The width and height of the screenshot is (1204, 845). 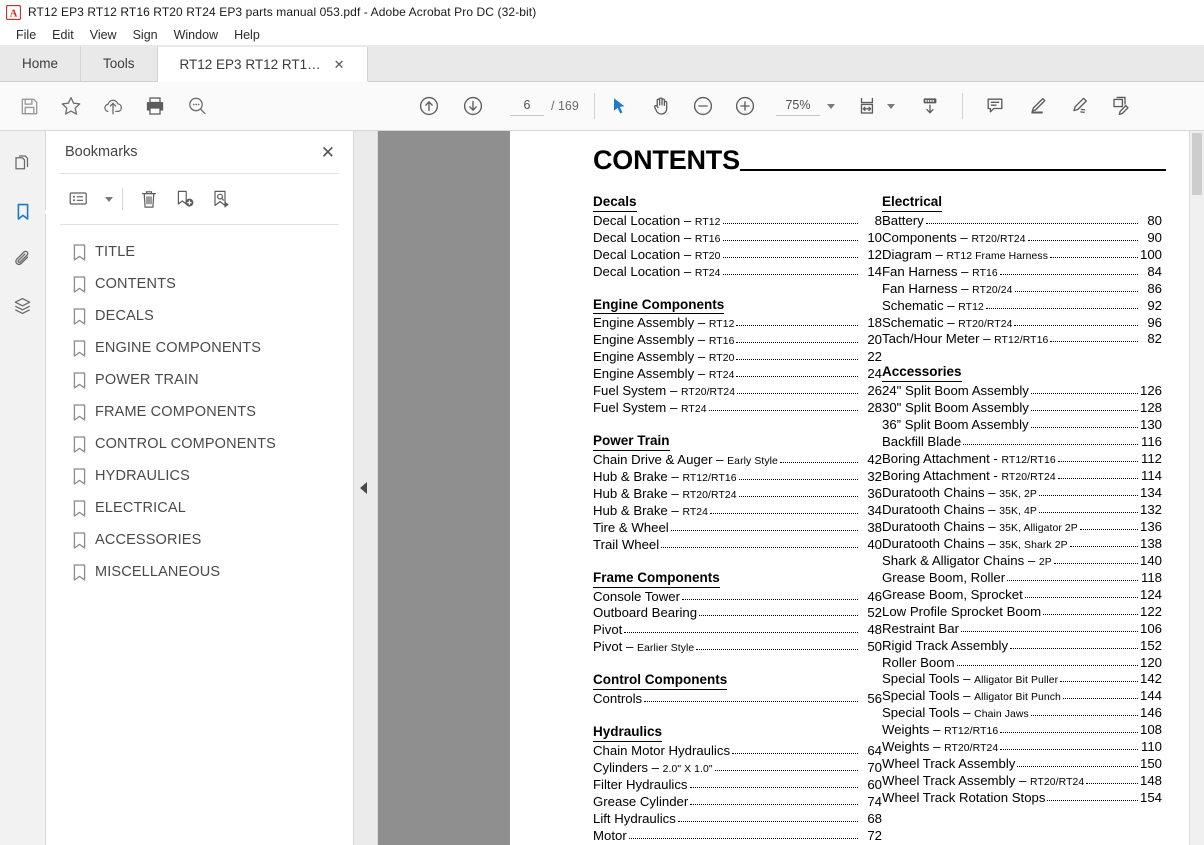 I want to click on sidebar-item-layers, so click(x=23, y=306).